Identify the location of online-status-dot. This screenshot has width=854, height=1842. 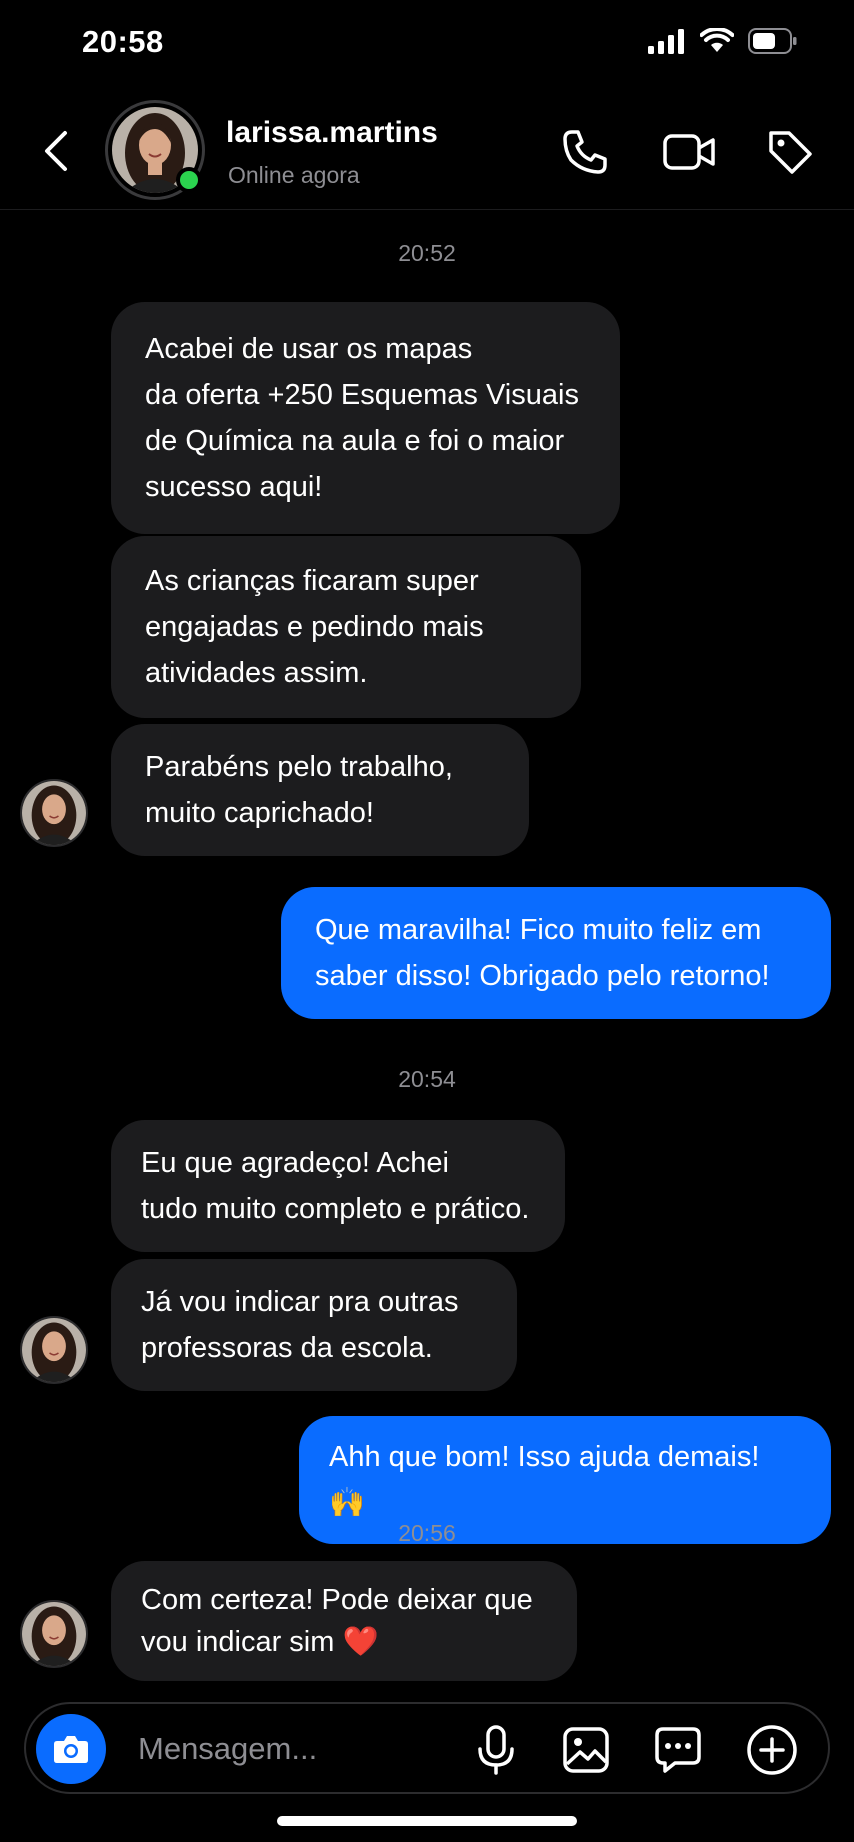
(189, 180).